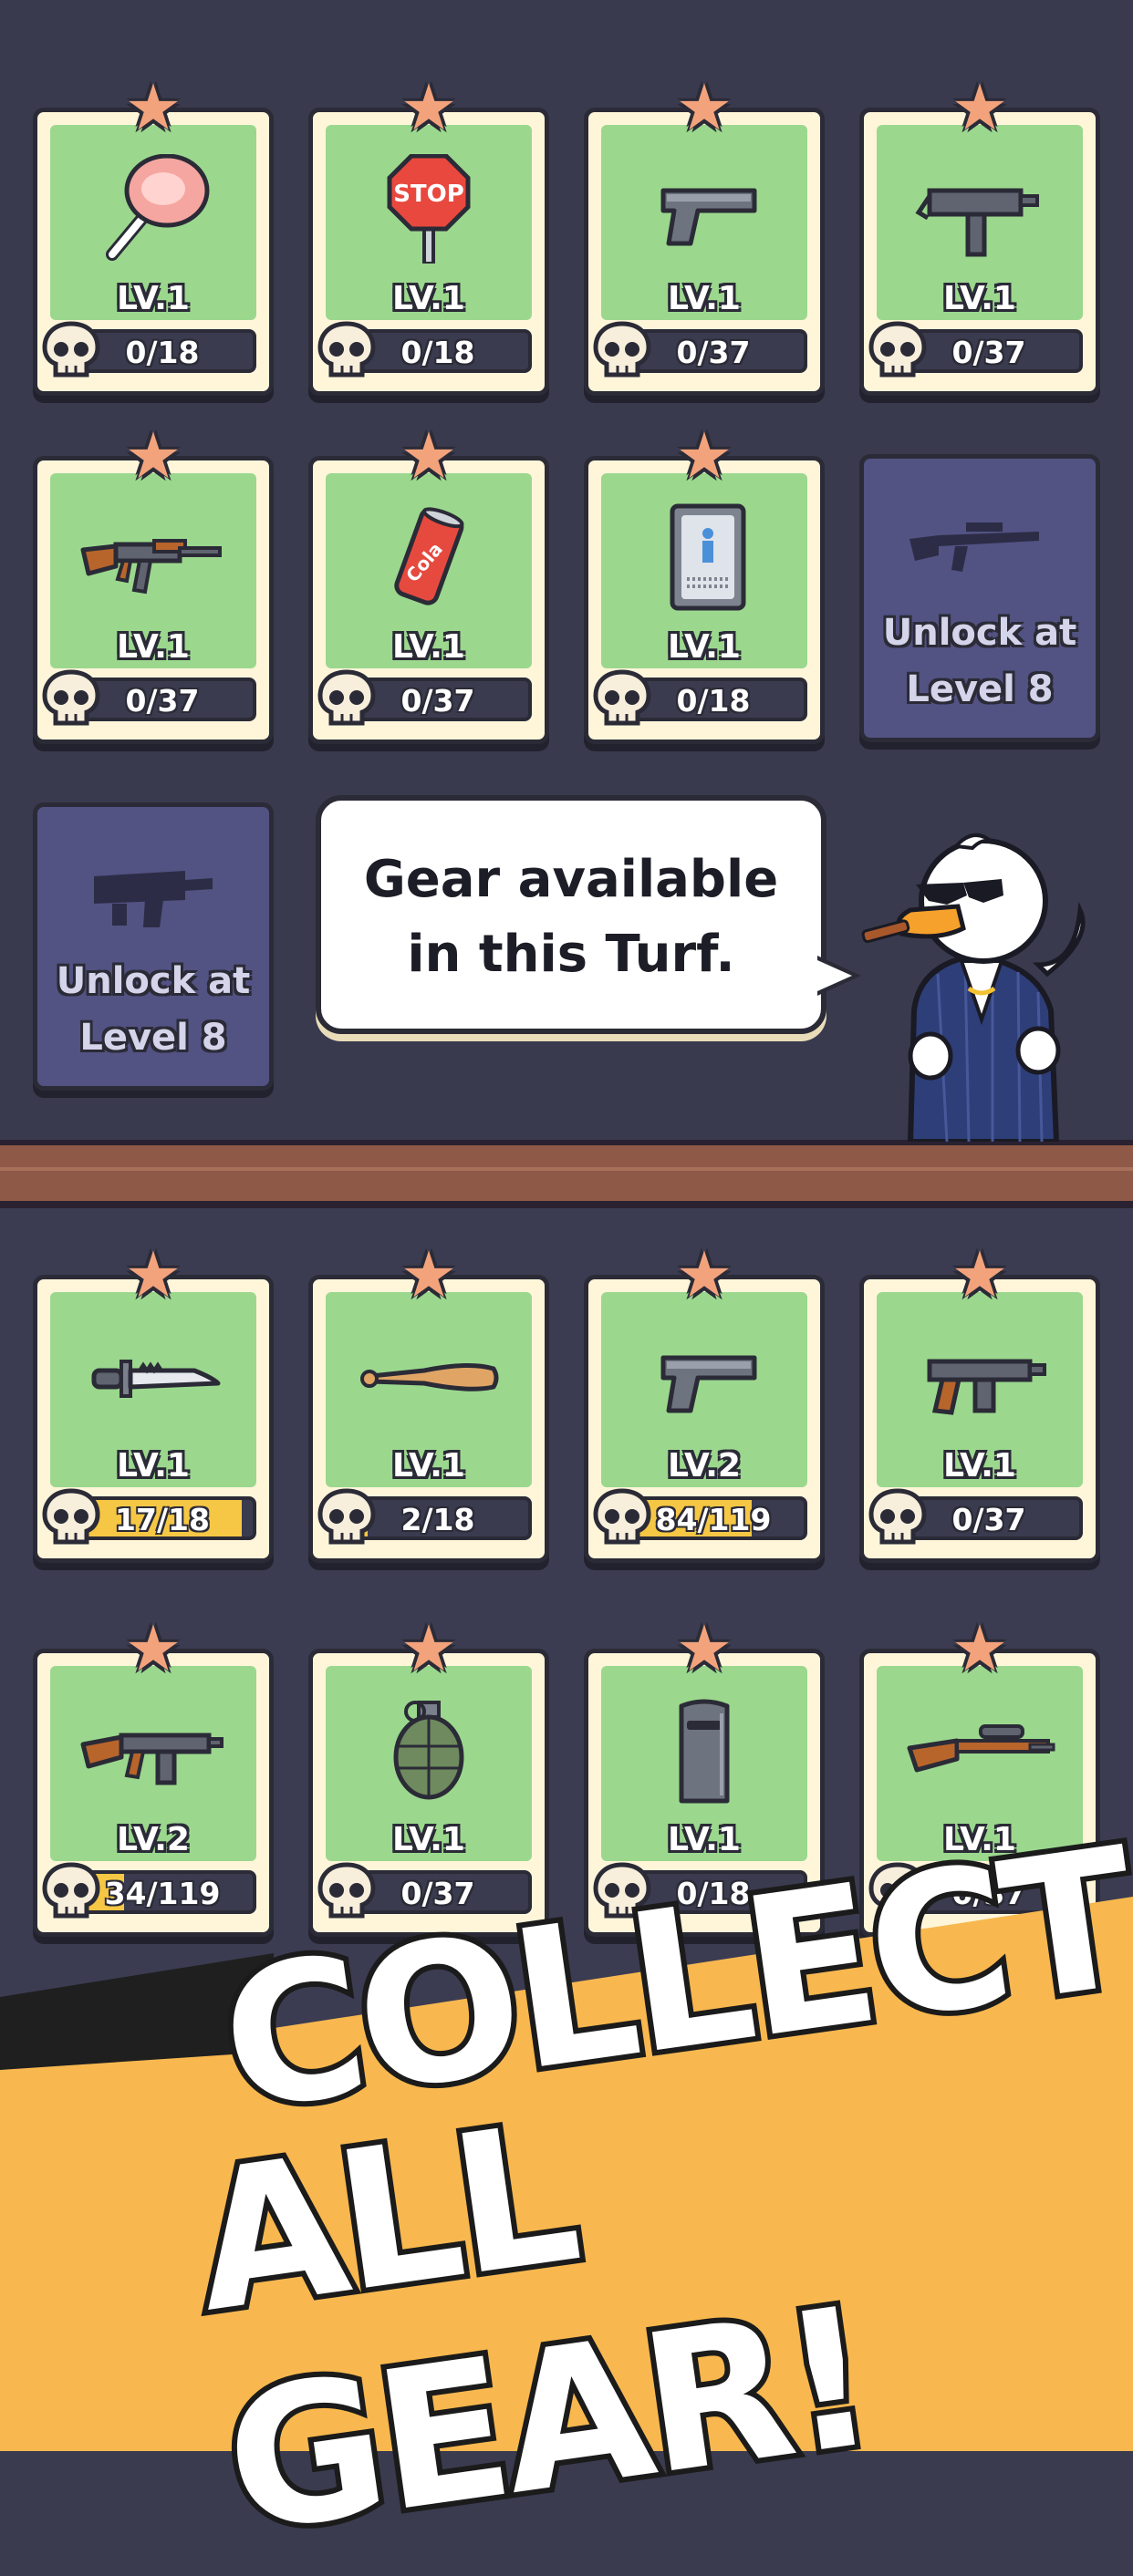 This screenshot has width=1133, height=2576. What do you see at coordinates (588, 914) in the screenshot?
I see `speech-bubble: Gear available in this Turf.` at bounding box center [588, 914].